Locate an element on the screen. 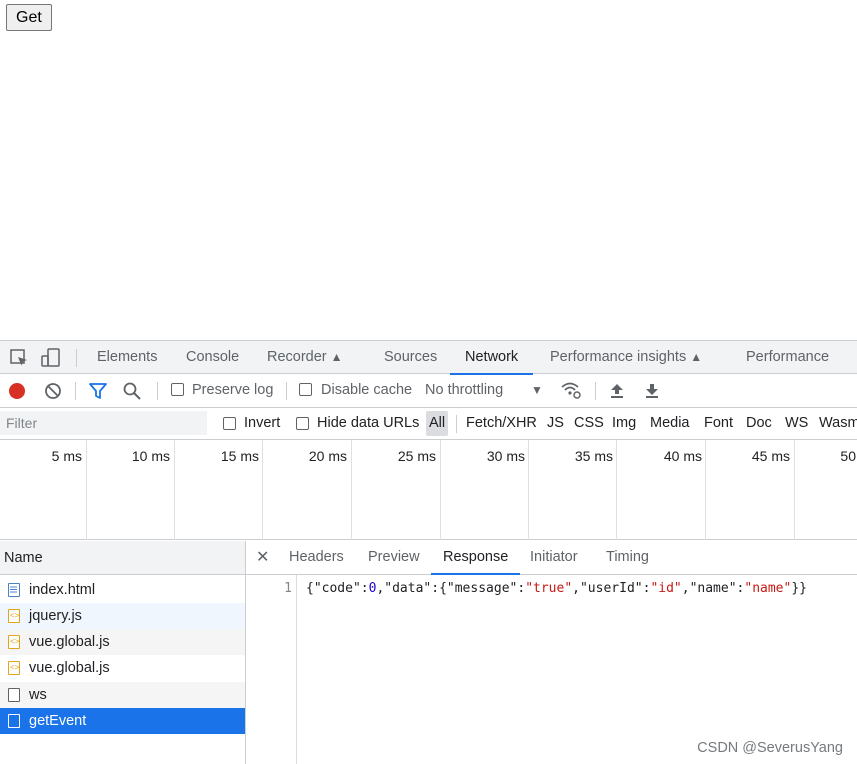 The height and width of the screenshot is (764, 857). throttling-select: No throttling is located at coordinates (464, 390).